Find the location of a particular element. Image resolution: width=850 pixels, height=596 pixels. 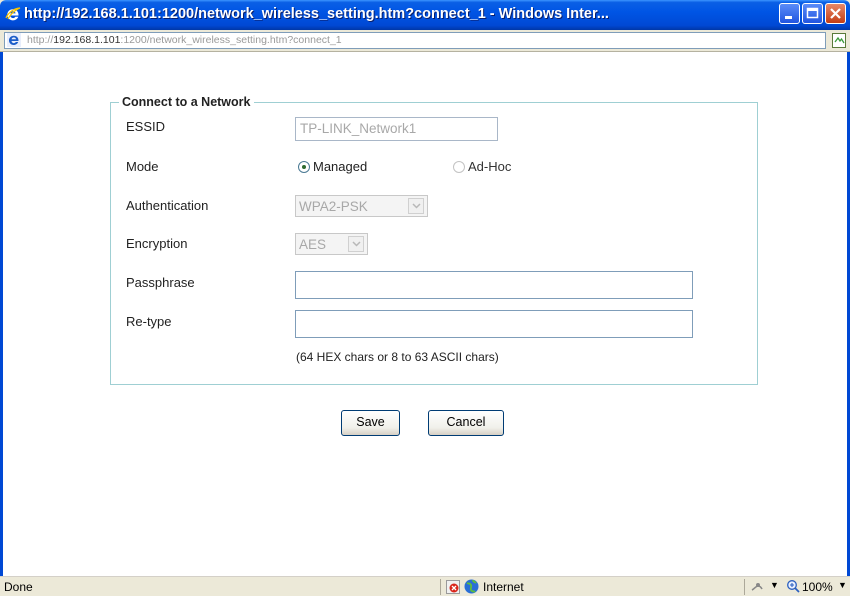

authentication-label: Authentication is located at coordinates (167, 205).